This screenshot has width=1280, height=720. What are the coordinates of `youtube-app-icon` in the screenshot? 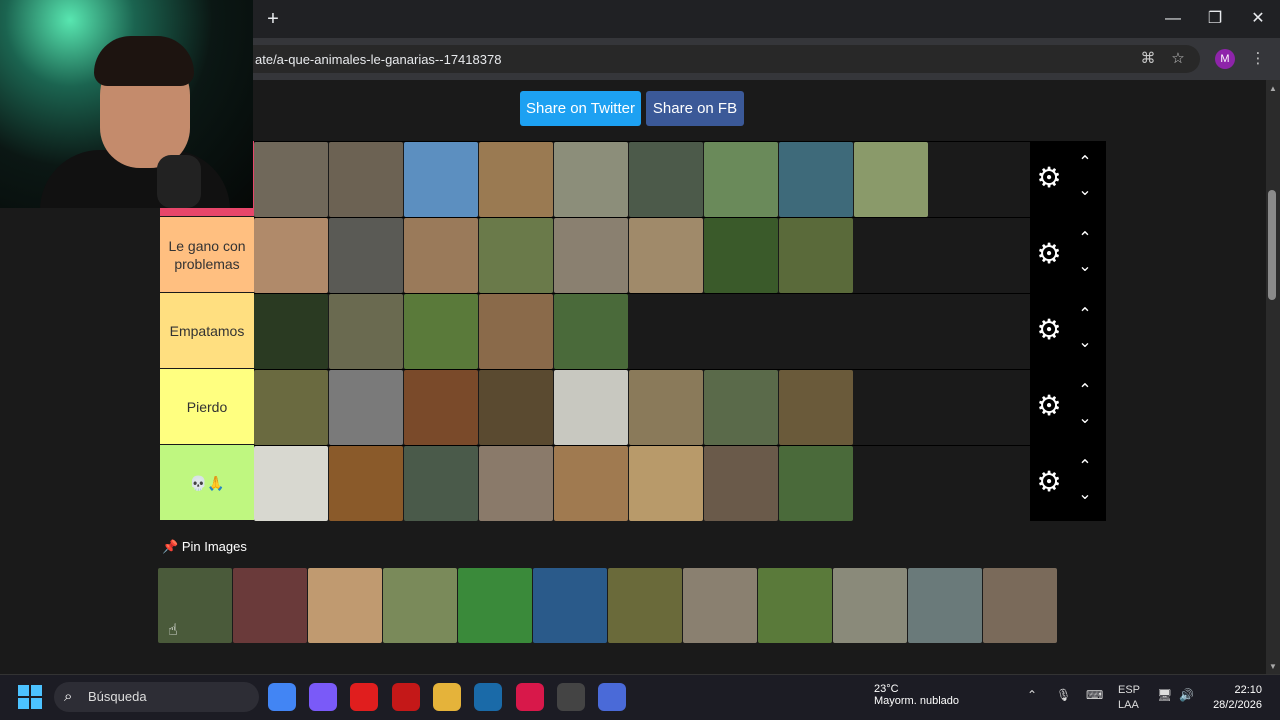 It's located at (406, 697).